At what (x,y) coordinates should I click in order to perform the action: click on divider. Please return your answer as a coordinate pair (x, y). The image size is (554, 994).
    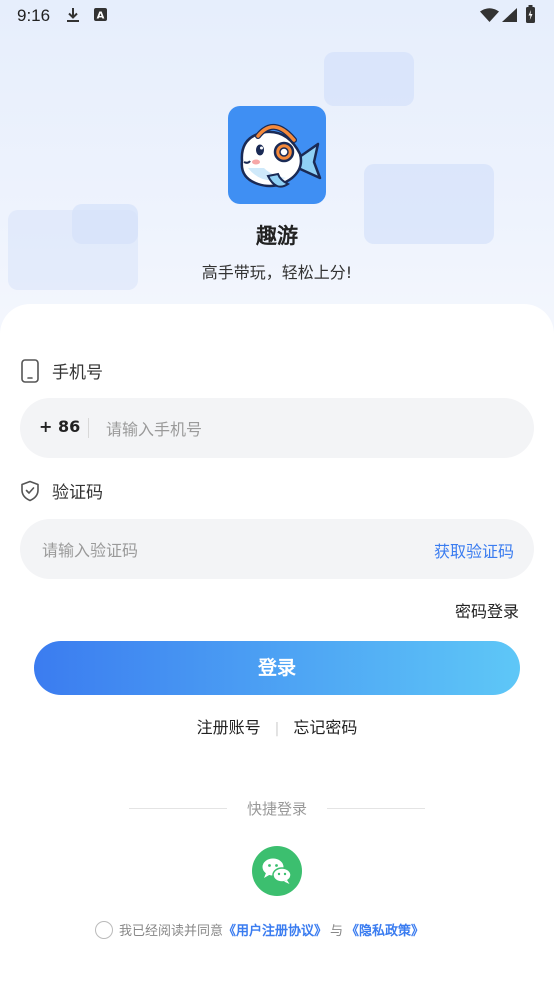
    Looking at the image, I should click on (88, 428).